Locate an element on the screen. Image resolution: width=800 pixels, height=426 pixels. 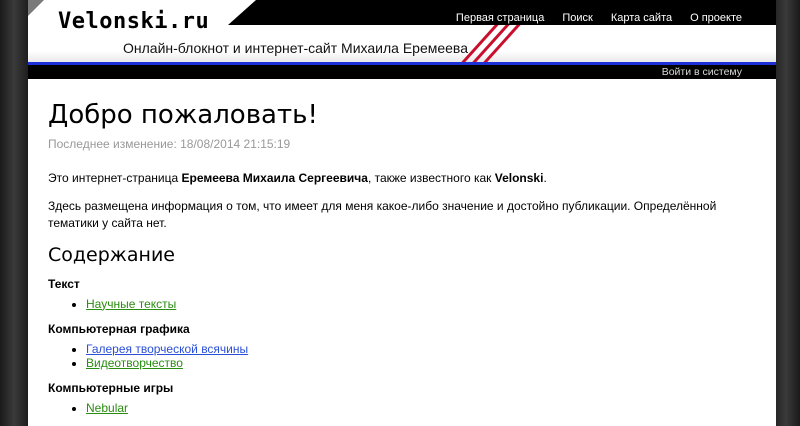
page-title: Добро пожаловать! is located at coordinates (183, 115).